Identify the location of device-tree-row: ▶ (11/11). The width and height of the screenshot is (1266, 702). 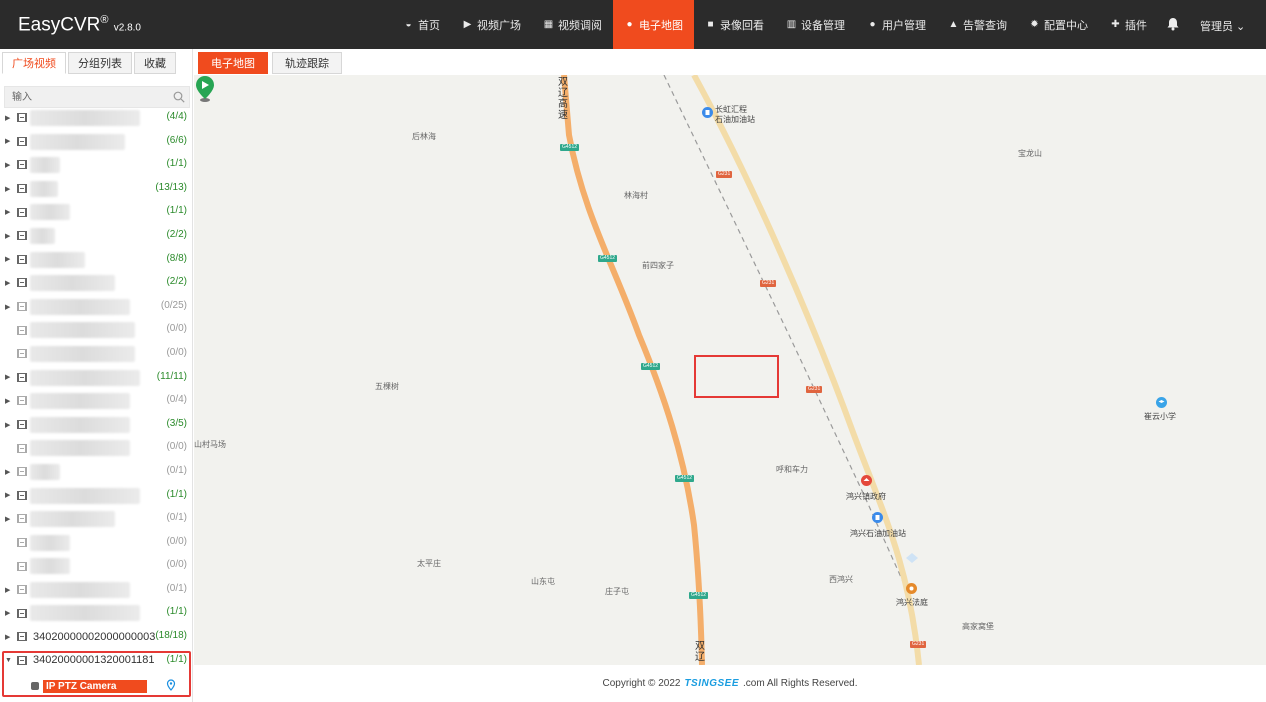
(96, 378).